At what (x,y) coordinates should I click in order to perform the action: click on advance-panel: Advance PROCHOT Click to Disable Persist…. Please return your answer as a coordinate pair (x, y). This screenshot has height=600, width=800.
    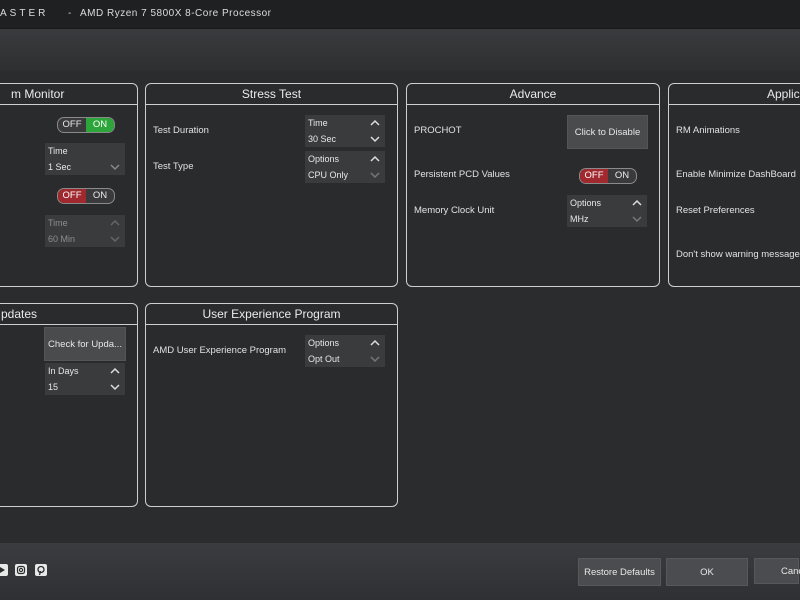
    Looking at the image, I should click on (533, 185).